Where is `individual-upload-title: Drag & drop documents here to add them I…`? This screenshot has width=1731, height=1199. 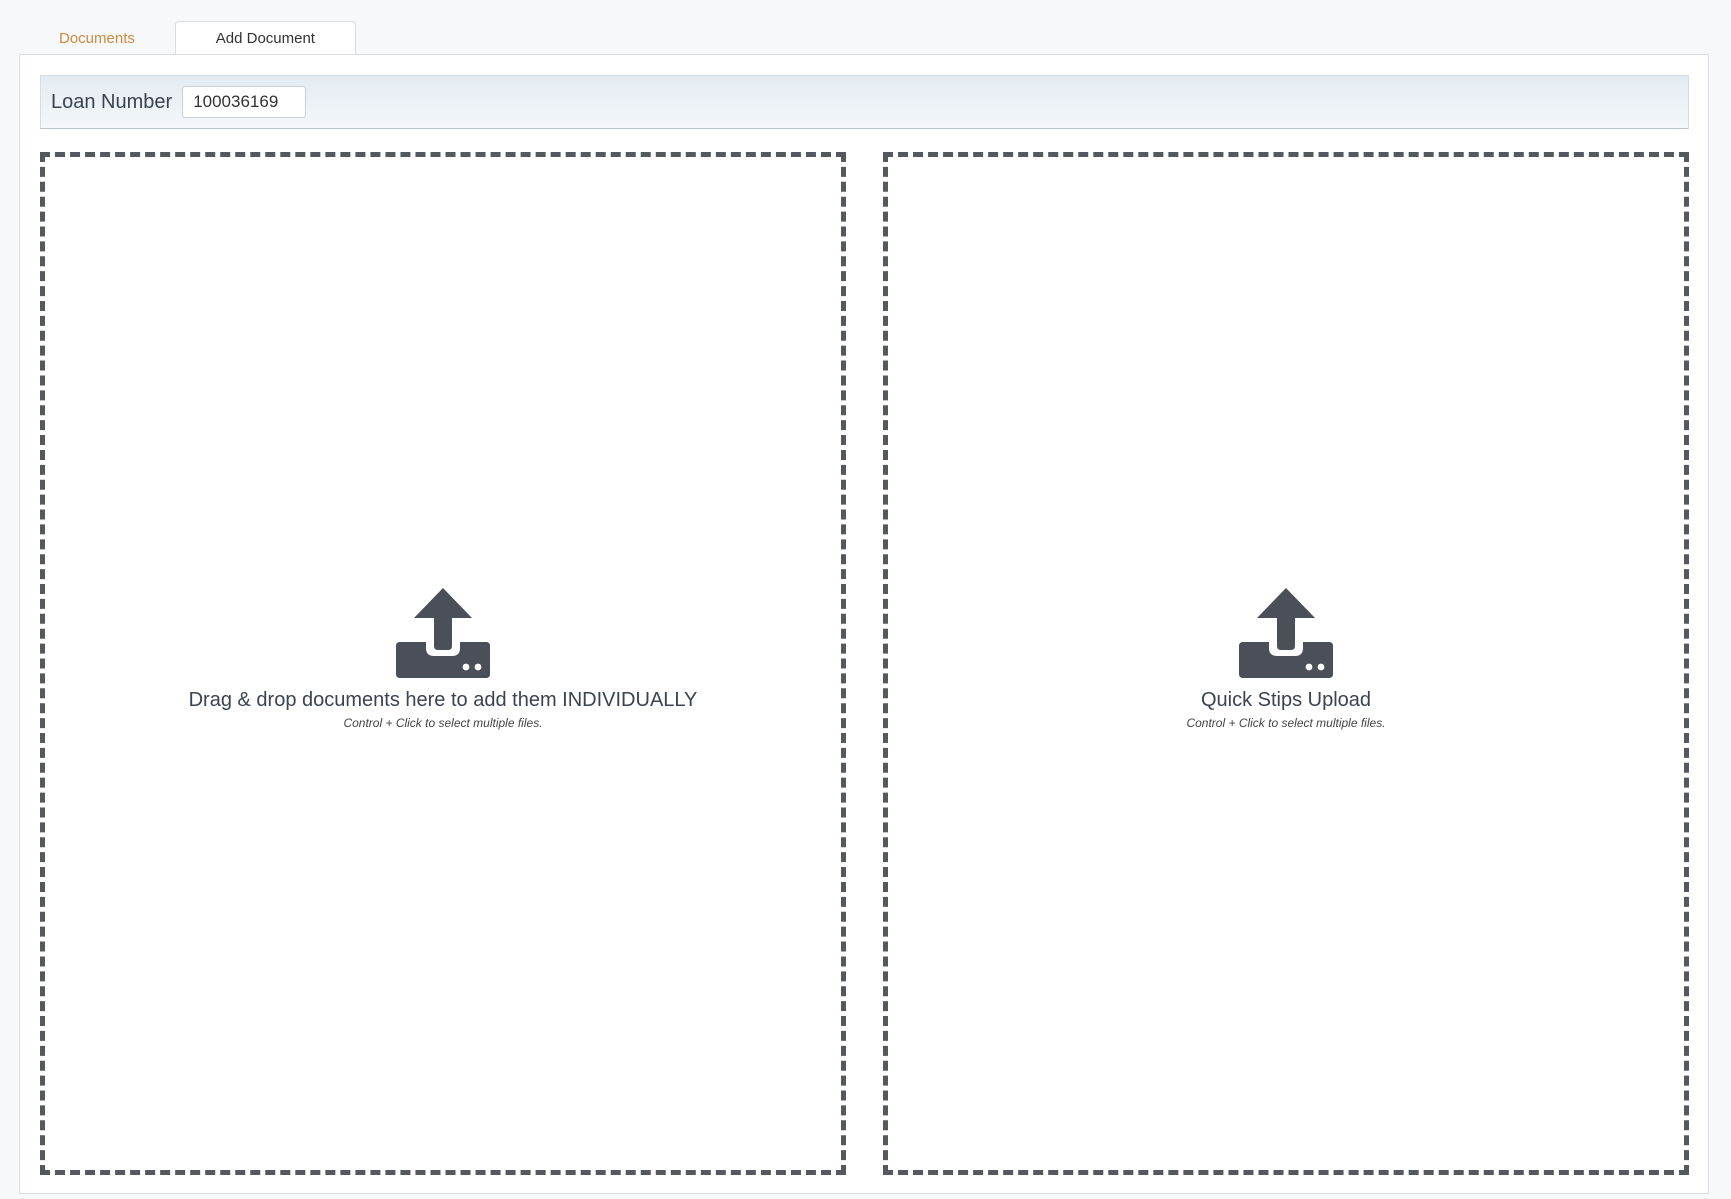 individual-upload-title: Drag & drop documents here to add them I… is located at coordinates (443, 699).